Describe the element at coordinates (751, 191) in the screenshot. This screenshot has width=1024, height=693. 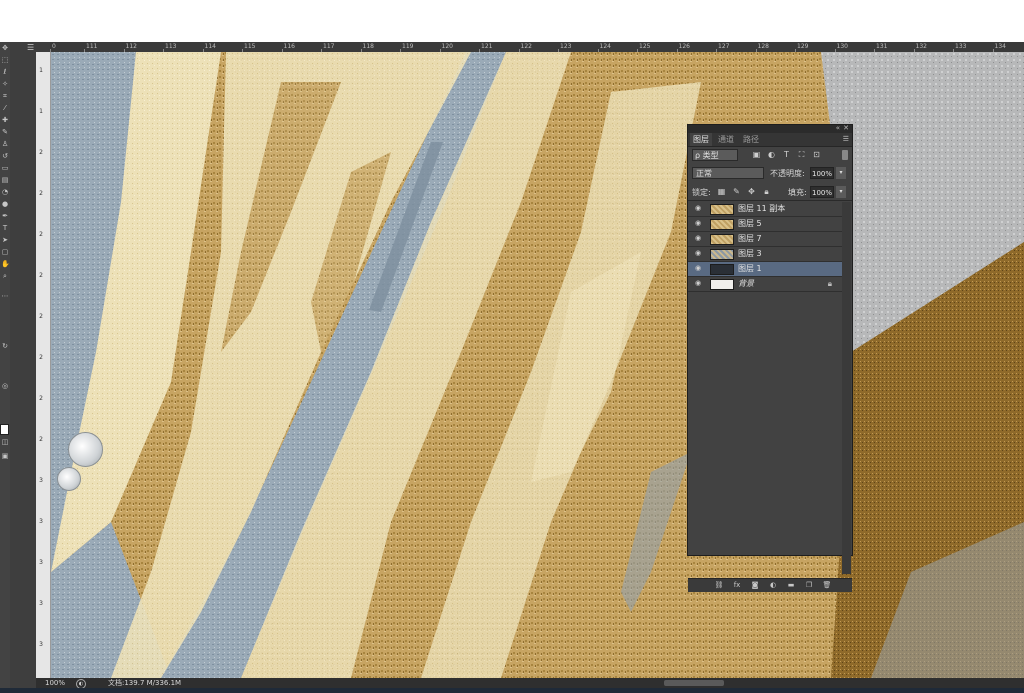
I see `lock-position-icon: ✥` at that location.